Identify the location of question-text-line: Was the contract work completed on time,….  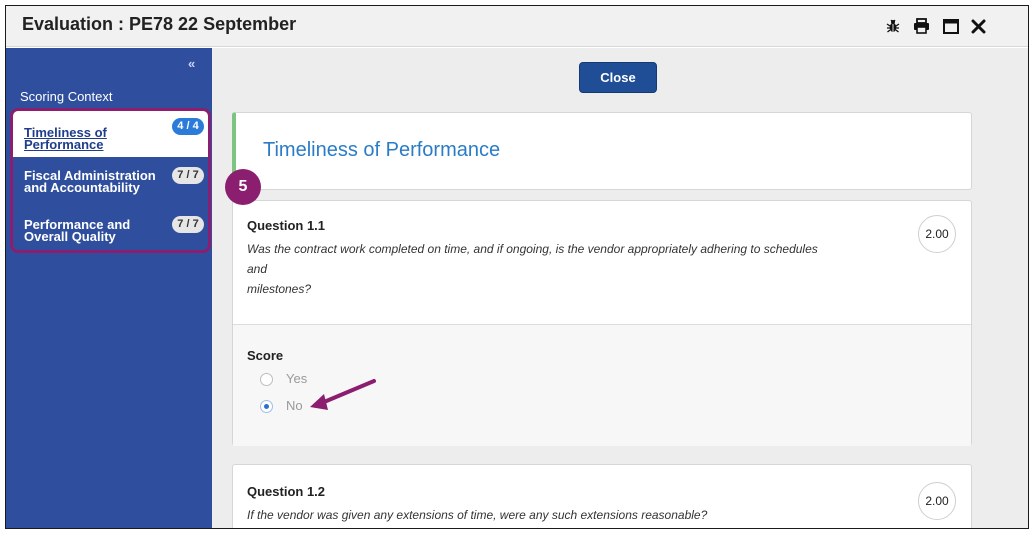
(532, 249).